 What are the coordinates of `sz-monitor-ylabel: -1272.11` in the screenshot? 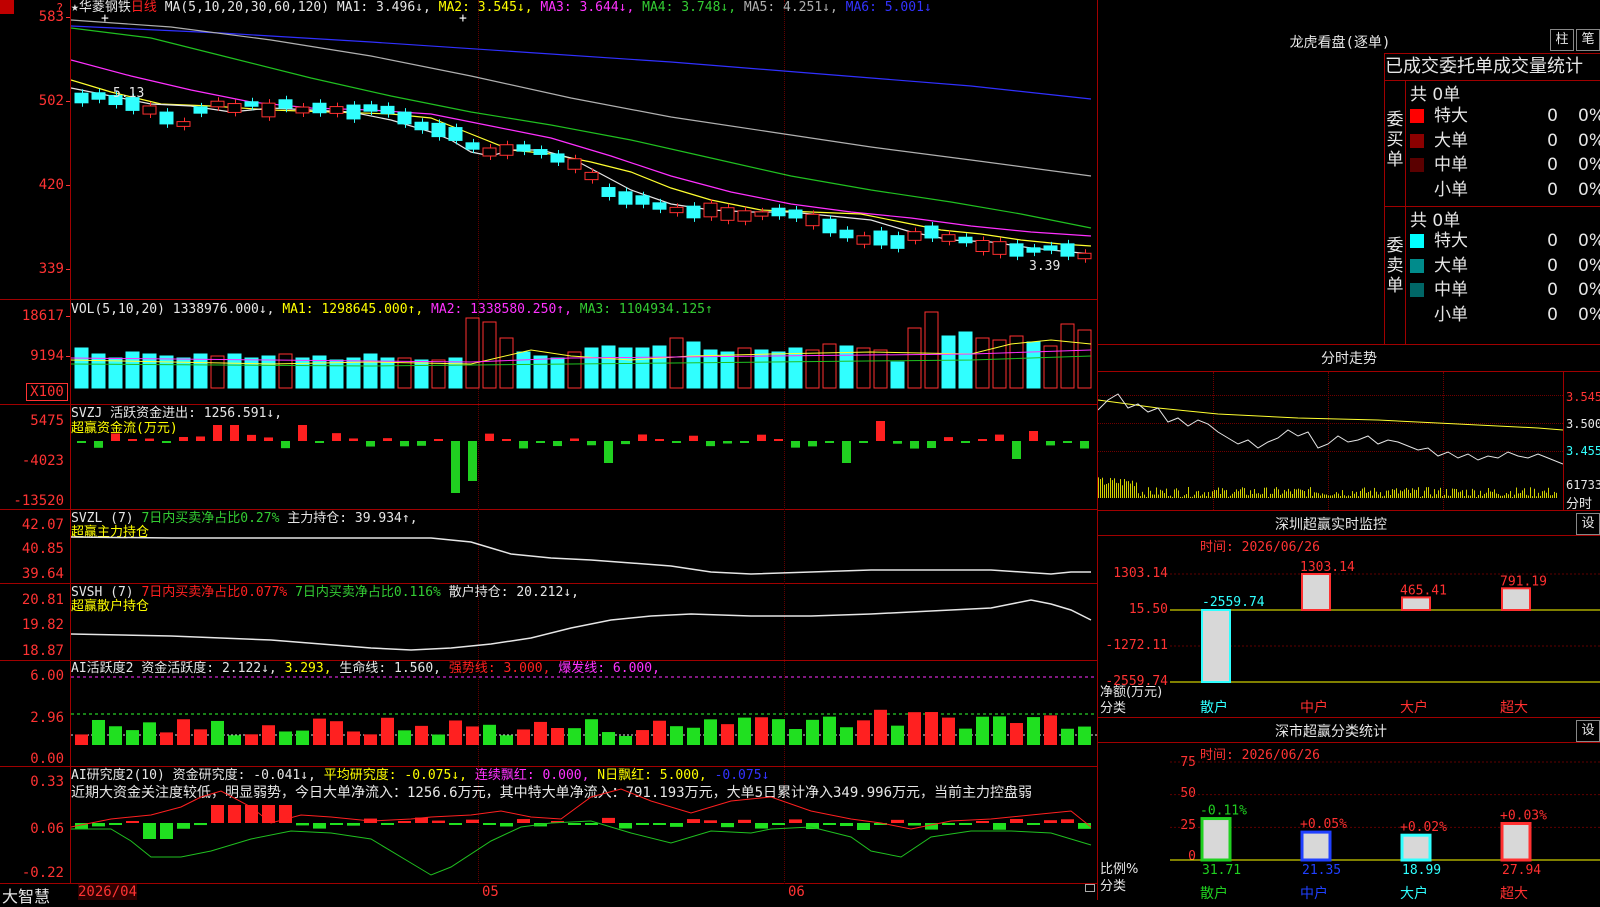 It's located at (1136, 645).